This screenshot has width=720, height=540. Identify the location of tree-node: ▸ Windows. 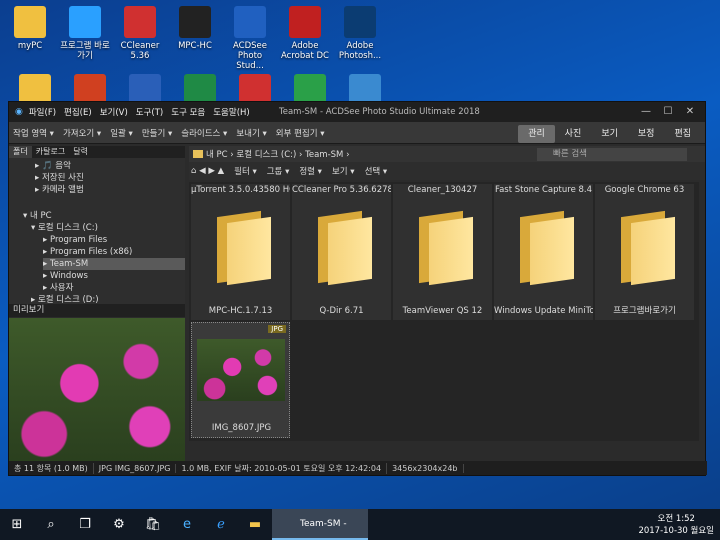
(65, 276).